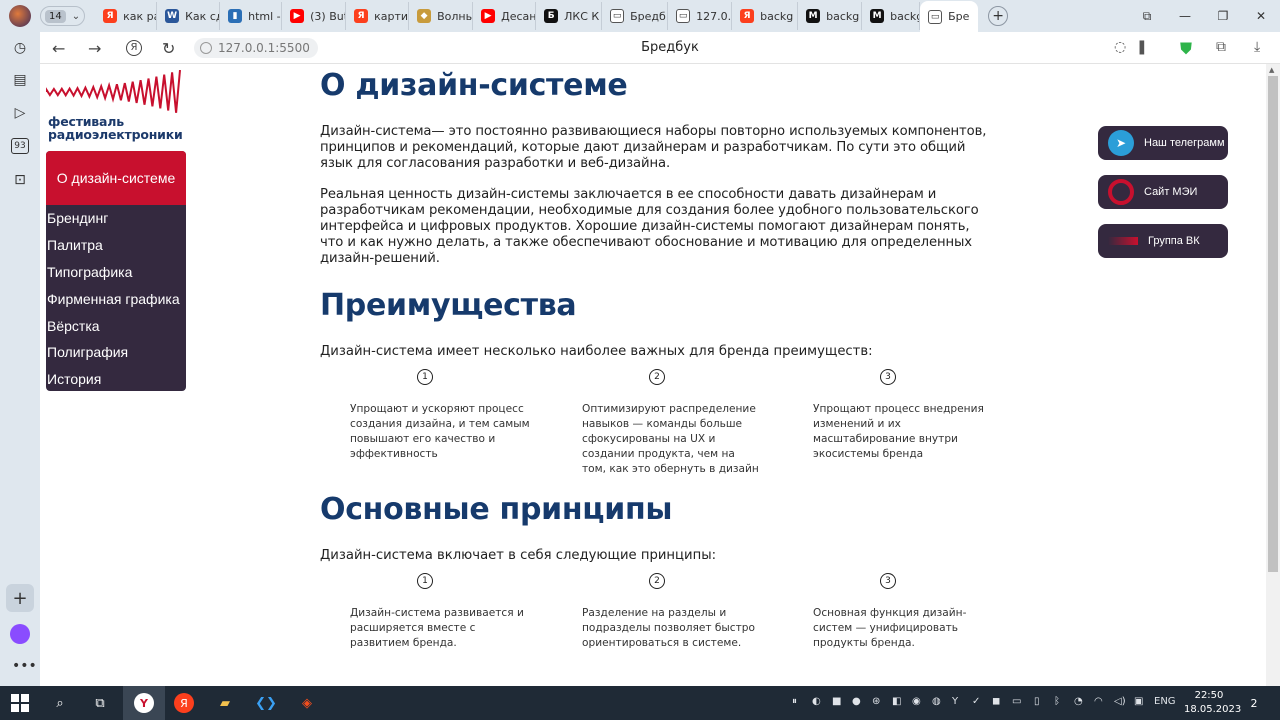 The image size is (1280, 720). Describe the element at coordinates (959, 16) in the screenshot. I see `tab-label: Бре` at that location.